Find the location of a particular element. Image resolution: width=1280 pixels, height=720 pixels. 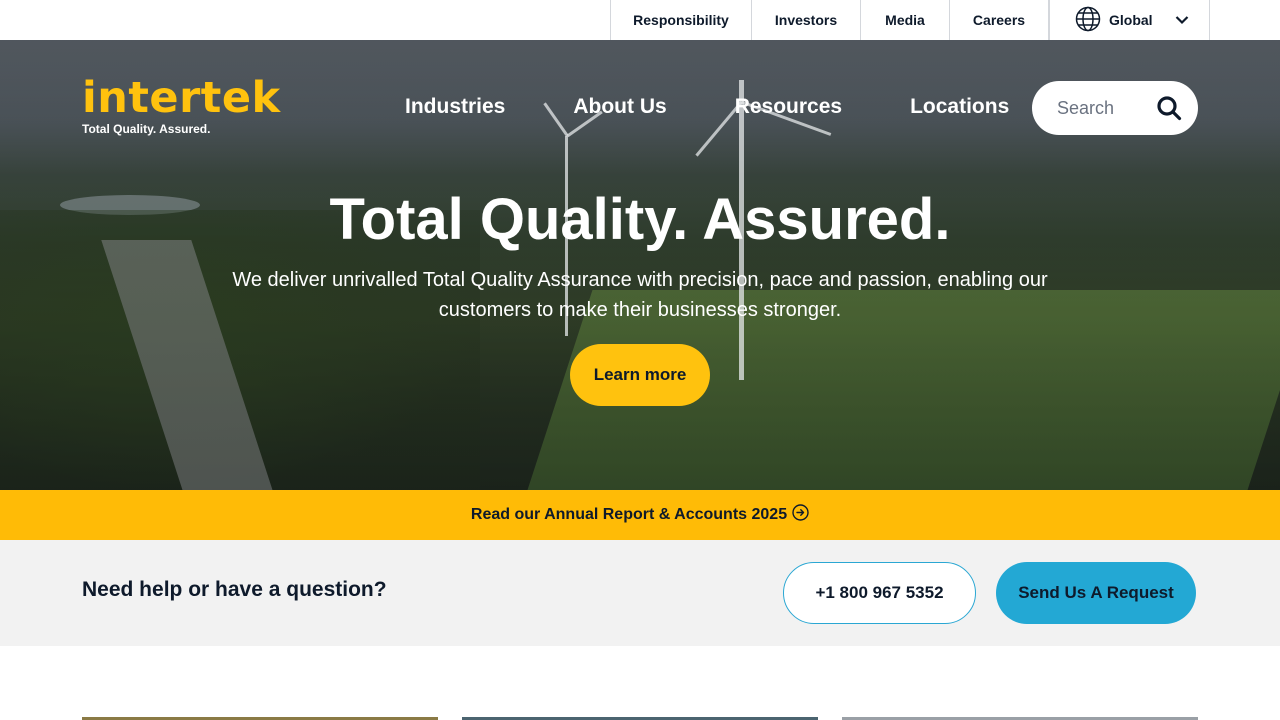

utility-link-careers: Careers is located at coordinates (999, 20).